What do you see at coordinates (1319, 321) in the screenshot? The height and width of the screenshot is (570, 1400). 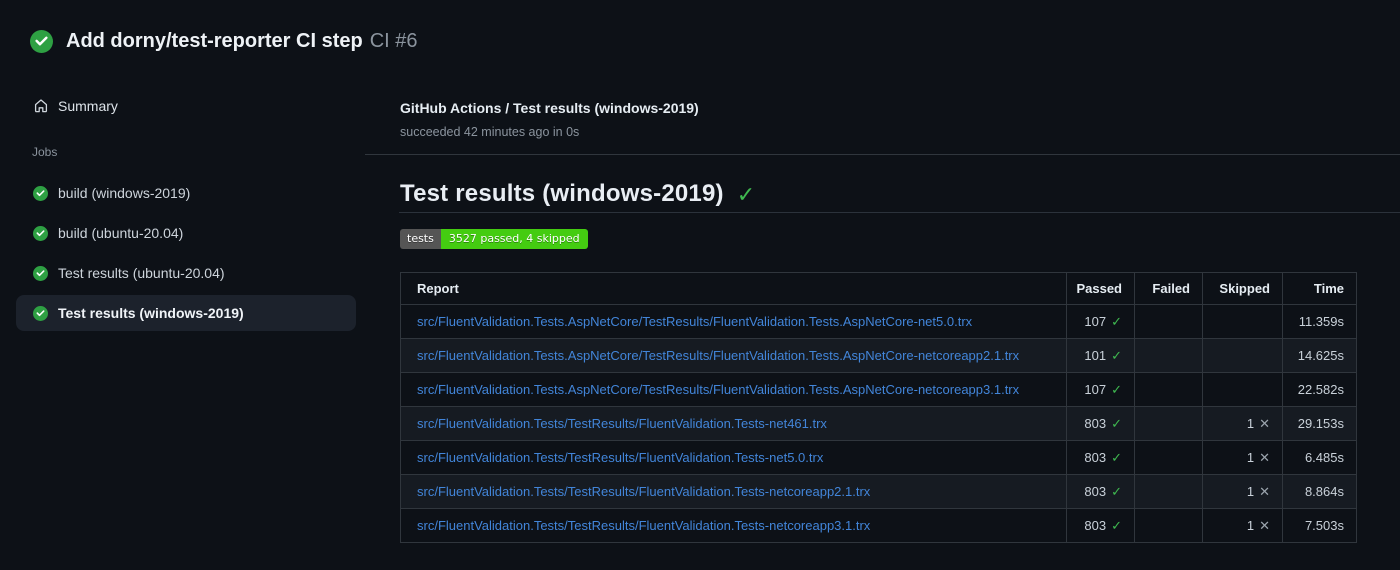 I see `time-cell: 11.359s` at bounding box center [1319, 321].